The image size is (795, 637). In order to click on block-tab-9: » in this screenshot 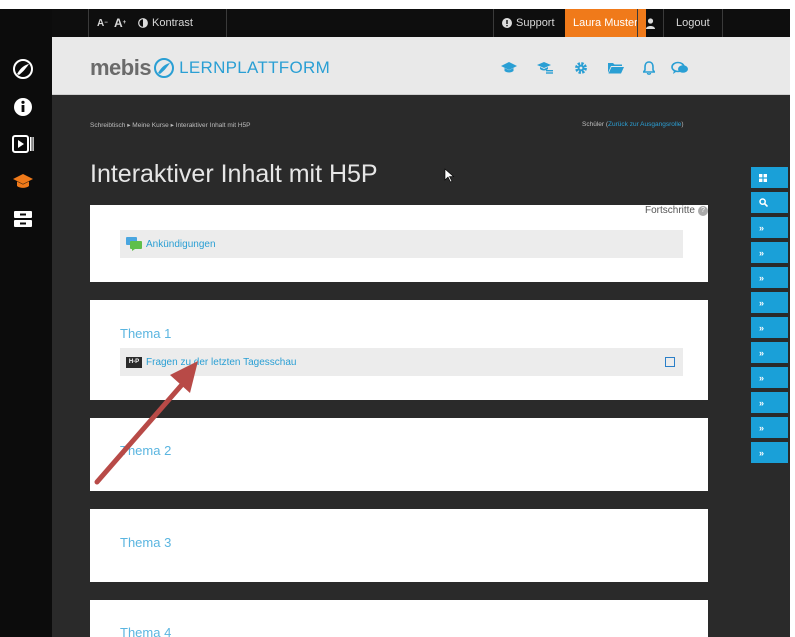, I will do `click(769, 427)`.